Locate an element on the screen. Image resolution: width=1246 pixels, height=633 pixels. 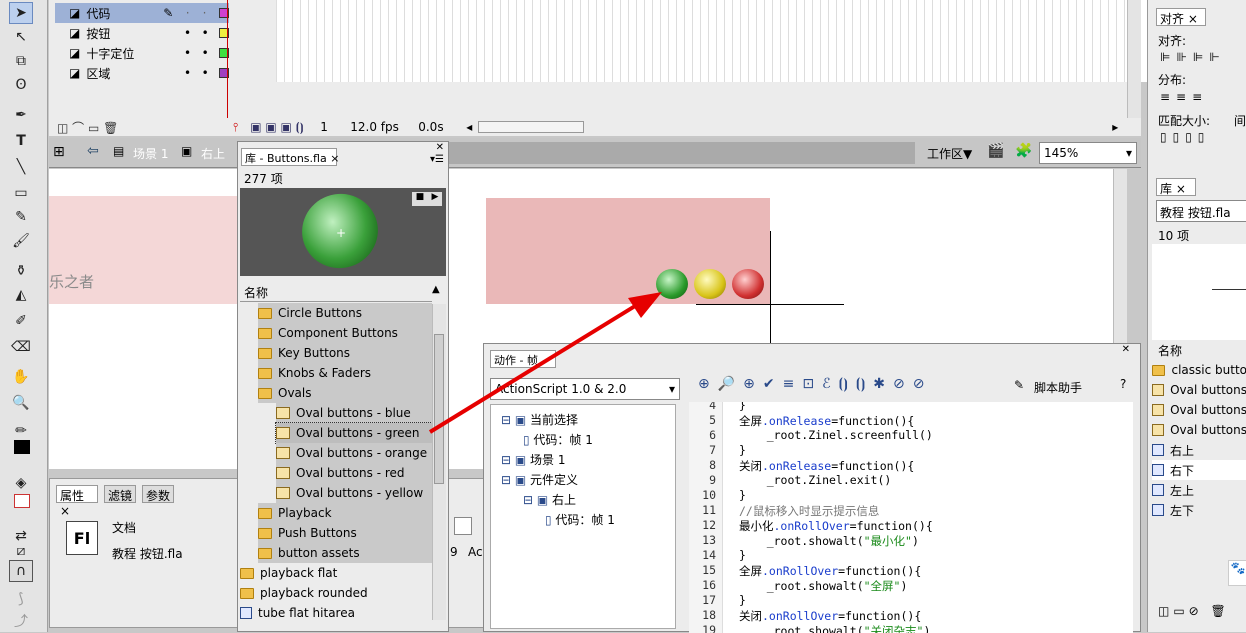
tab-filters: 滤镜 is located at coordinates (120, 494).